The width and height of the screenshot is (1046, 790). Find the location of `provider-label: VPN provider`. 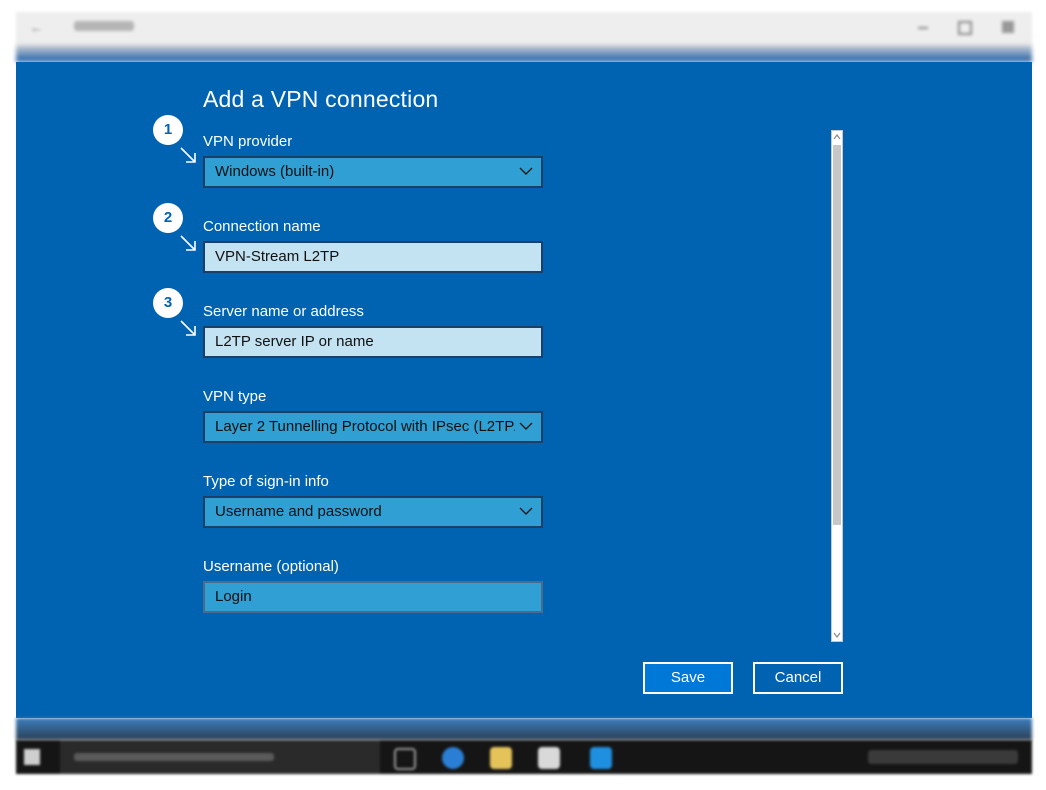

provider-label: VPN provider is located at coordinates (248, 141).